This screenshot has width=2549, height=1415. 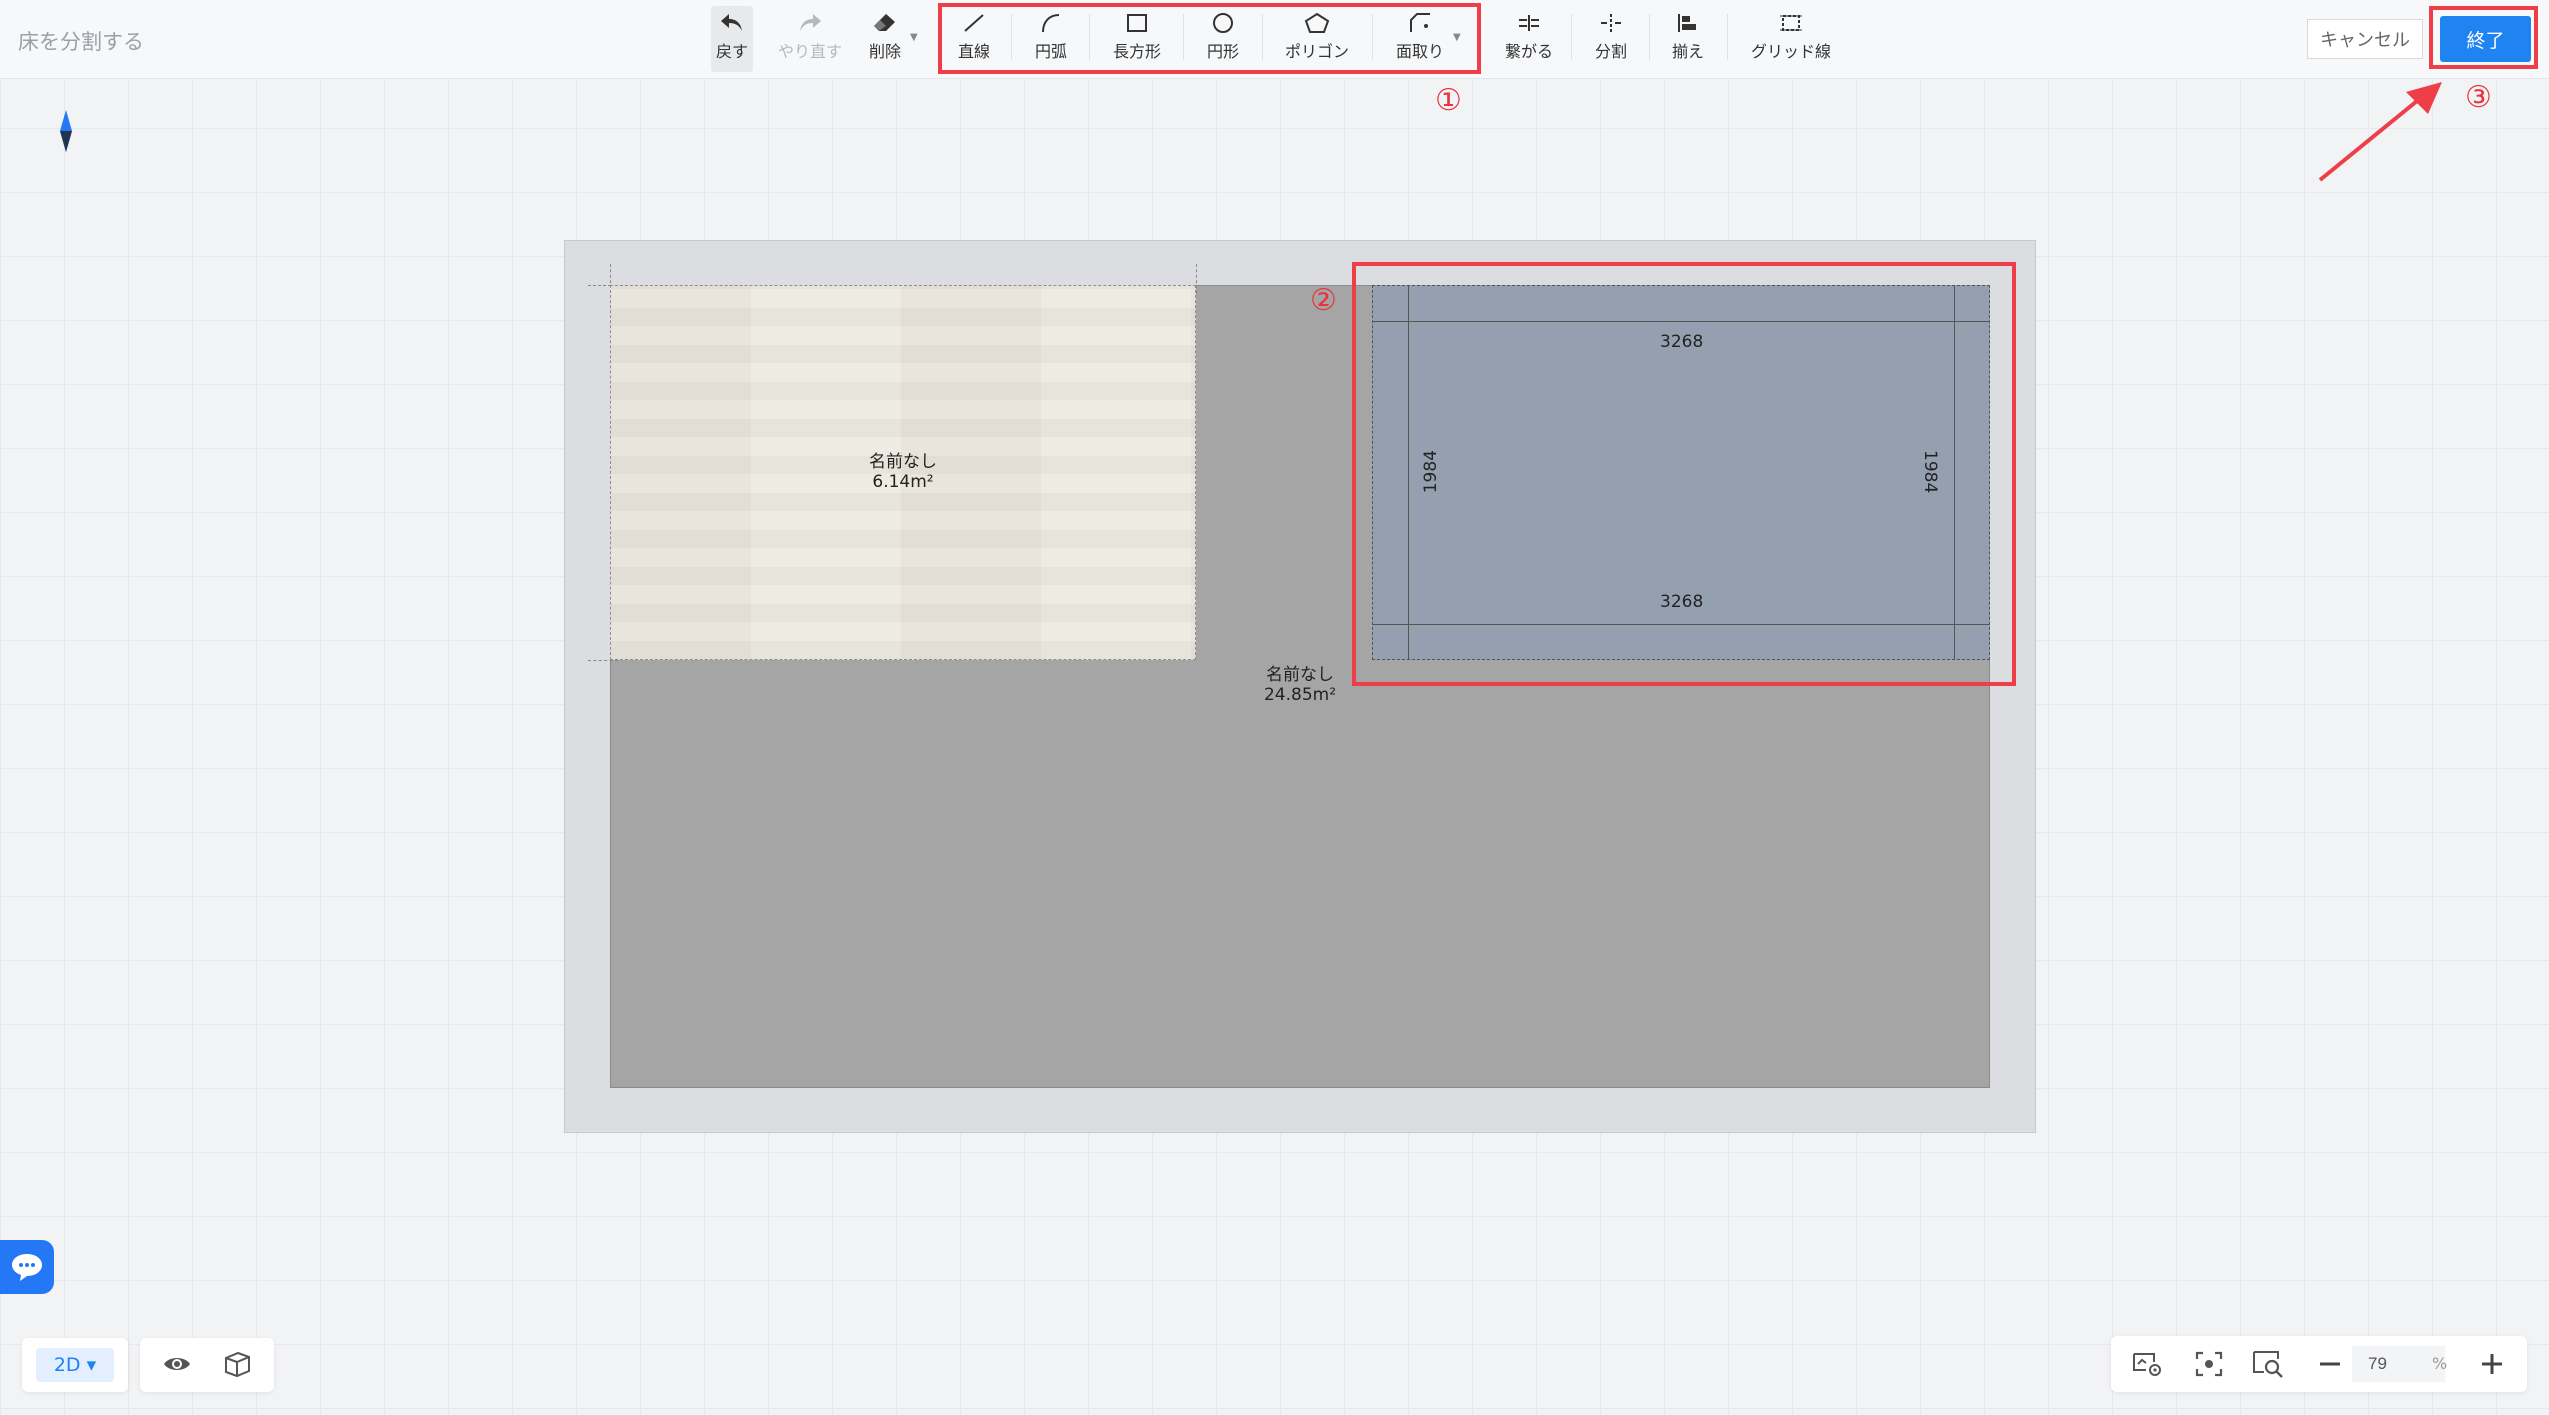 I want to click on grid-icon, so click(x=1791, y=23).